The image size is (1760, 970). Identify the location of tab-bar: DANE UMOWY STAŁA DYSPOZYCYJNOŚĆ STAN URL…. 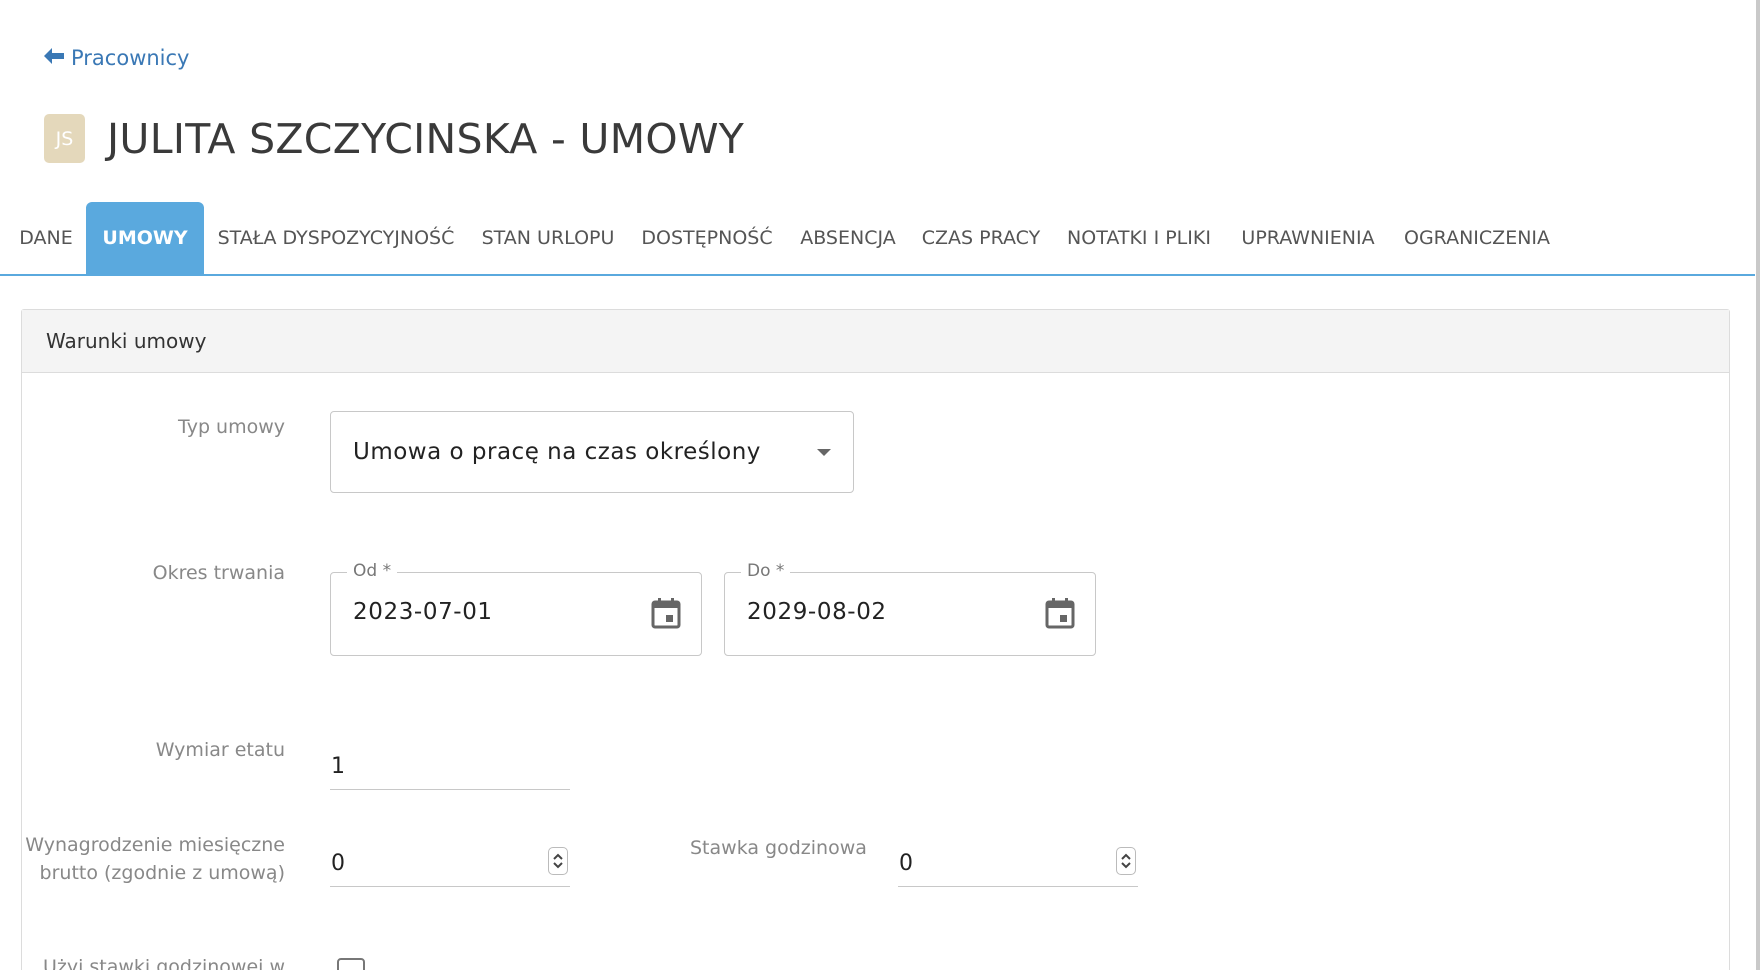
(877, 239).